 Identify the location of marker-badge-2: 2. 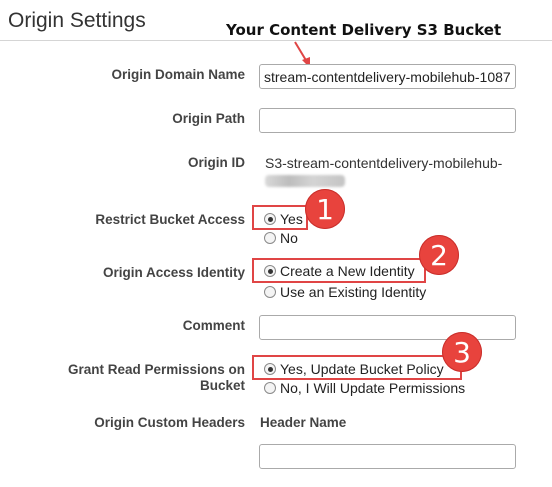
(439, 255).